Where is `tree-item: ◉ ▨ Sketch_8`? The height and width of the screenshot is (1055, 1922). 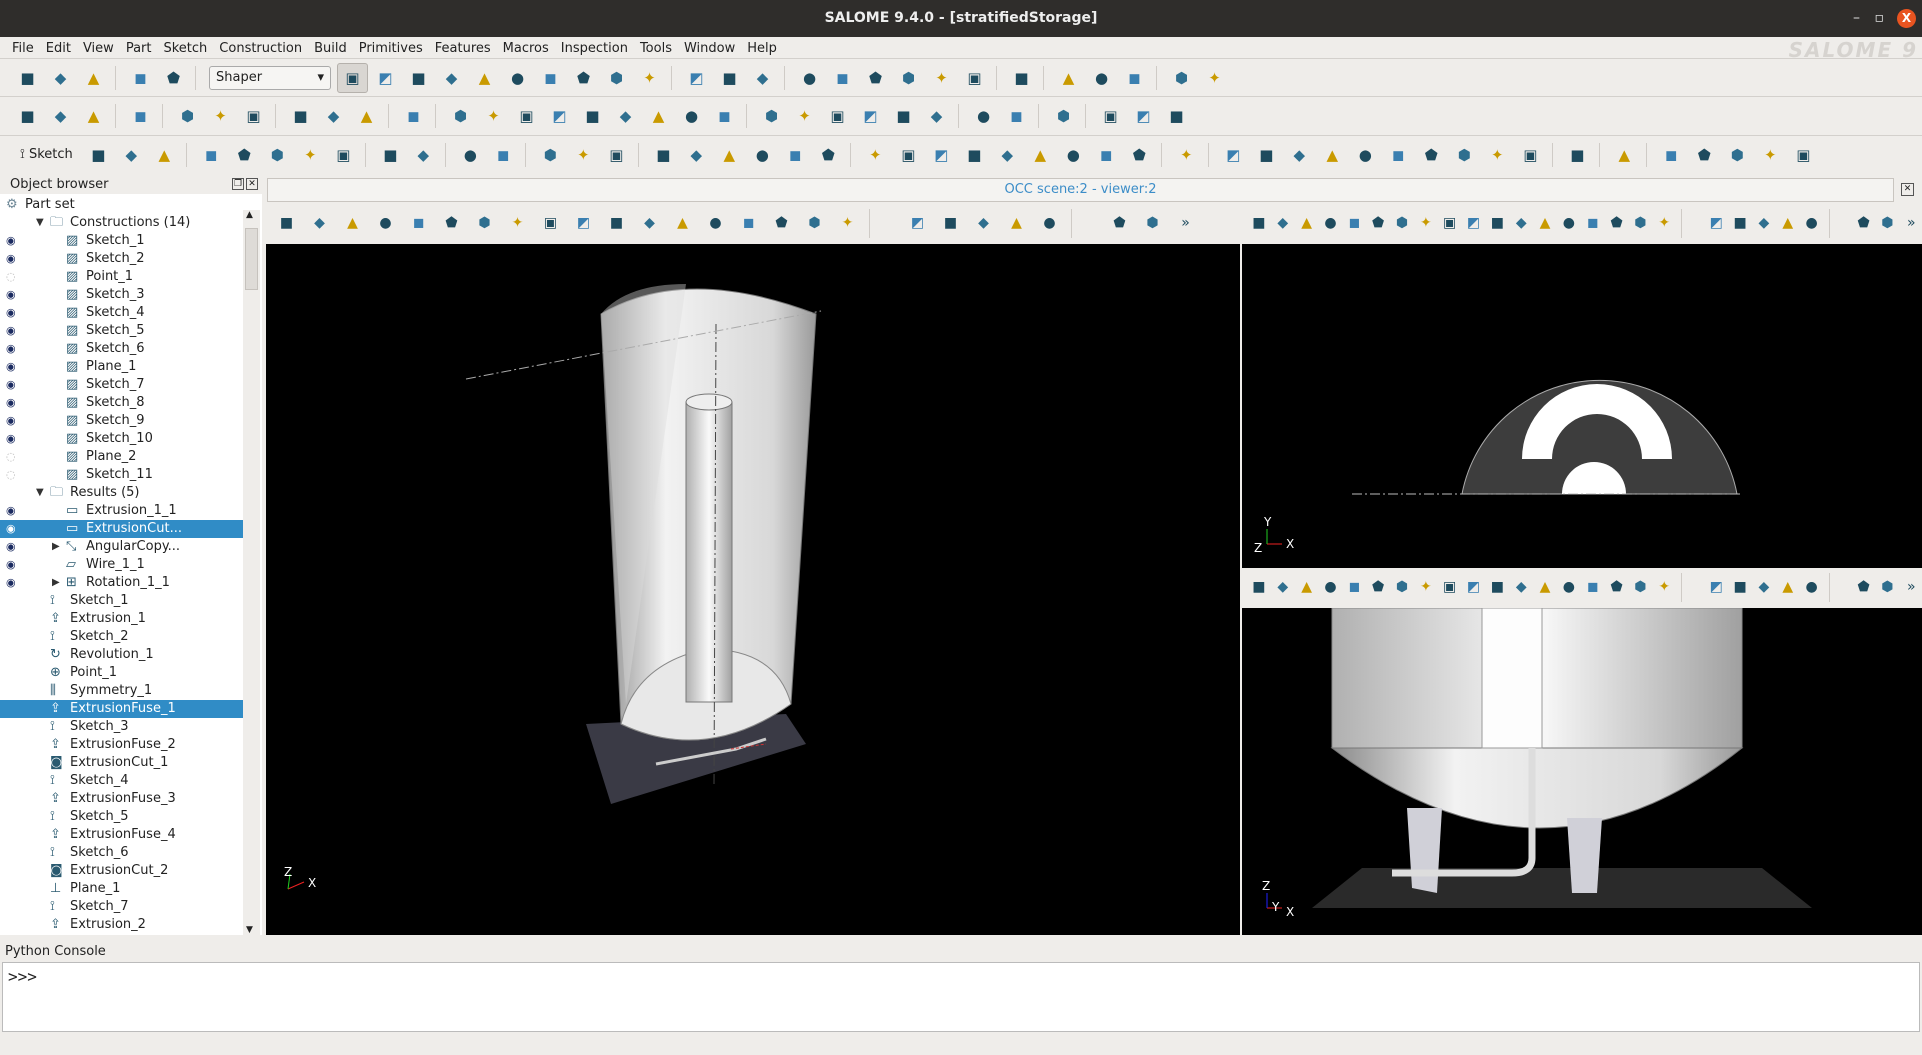 tree-item: ◉ ▨ Sketch_8 is located at coordinates (121, 403).